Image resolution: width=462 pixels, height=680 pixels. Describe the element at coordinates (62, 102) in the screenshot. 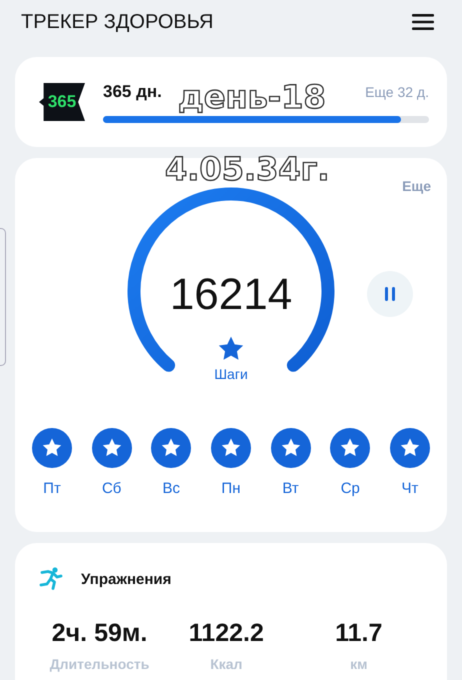

I see `streak-badge: 365` at that location.